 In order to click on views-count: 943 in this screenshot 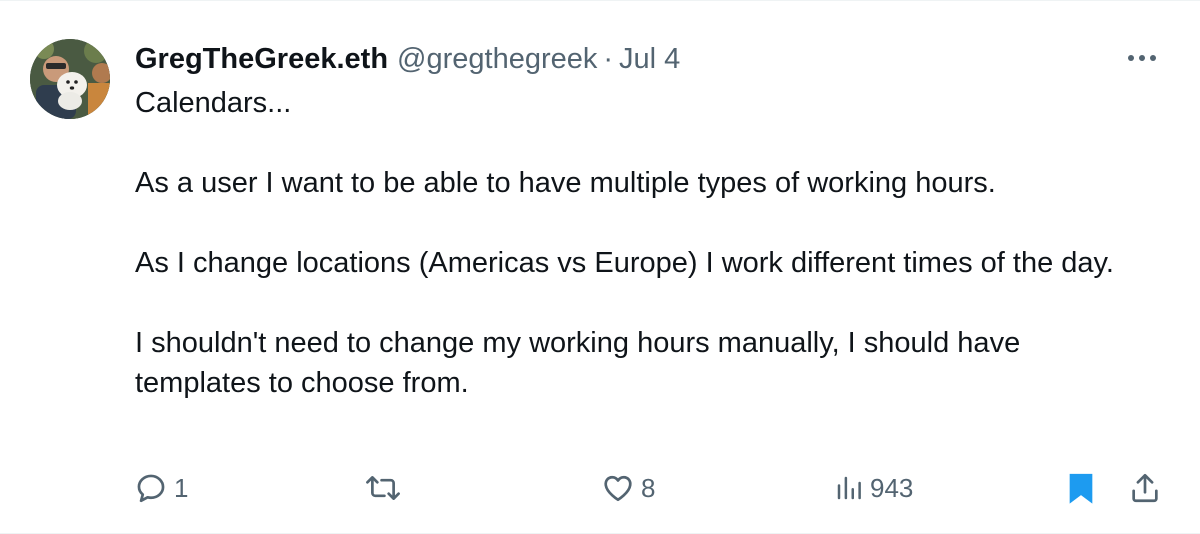, I will do `click(892, 487)`.